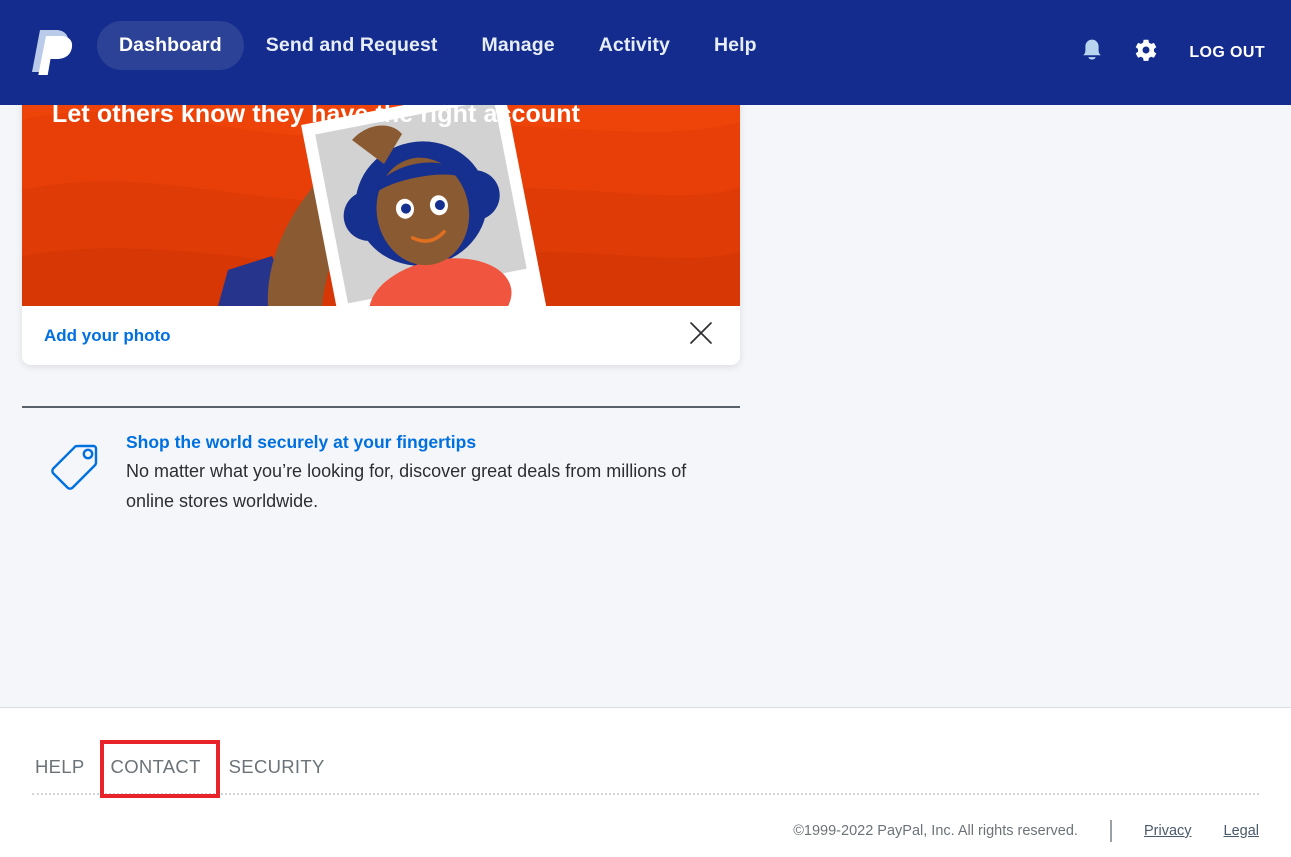  I want to click on paypal-logo, so click(52, 51).